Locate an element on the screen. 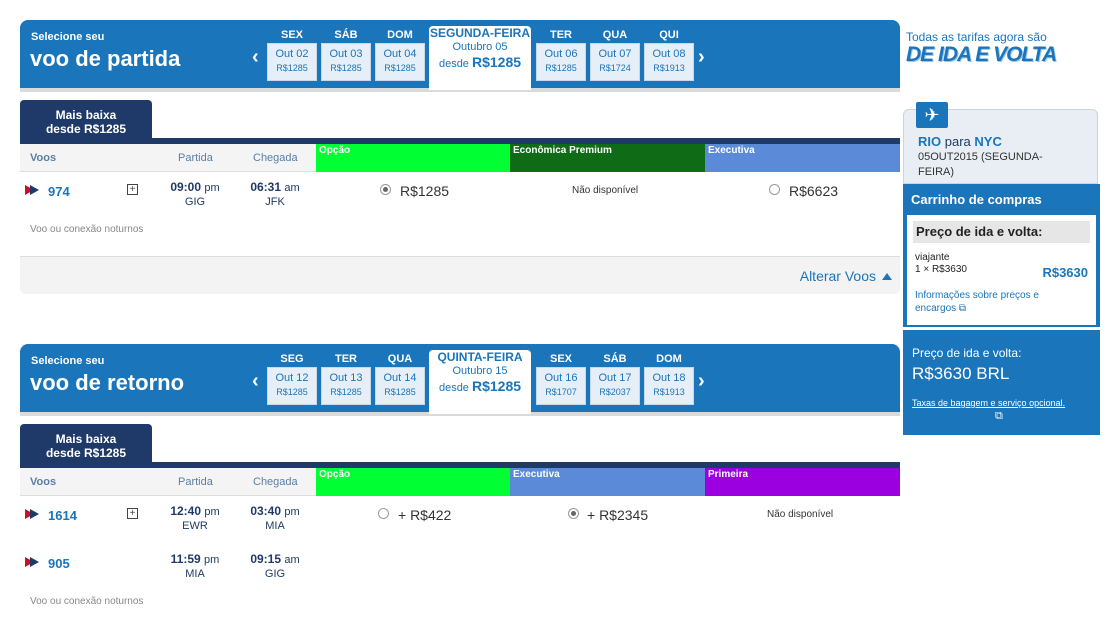 This screenshot has height=630, width=1113. selected-day-name: SEGUNDA-FEIRA is located at coordinates (479, 33).